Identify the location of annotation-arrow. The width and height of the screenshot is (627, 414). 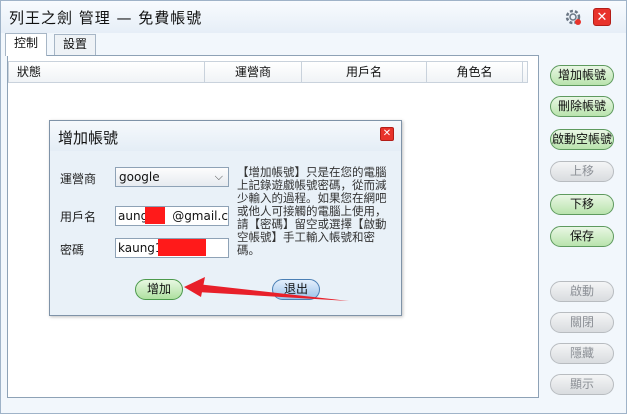
(266, 289).